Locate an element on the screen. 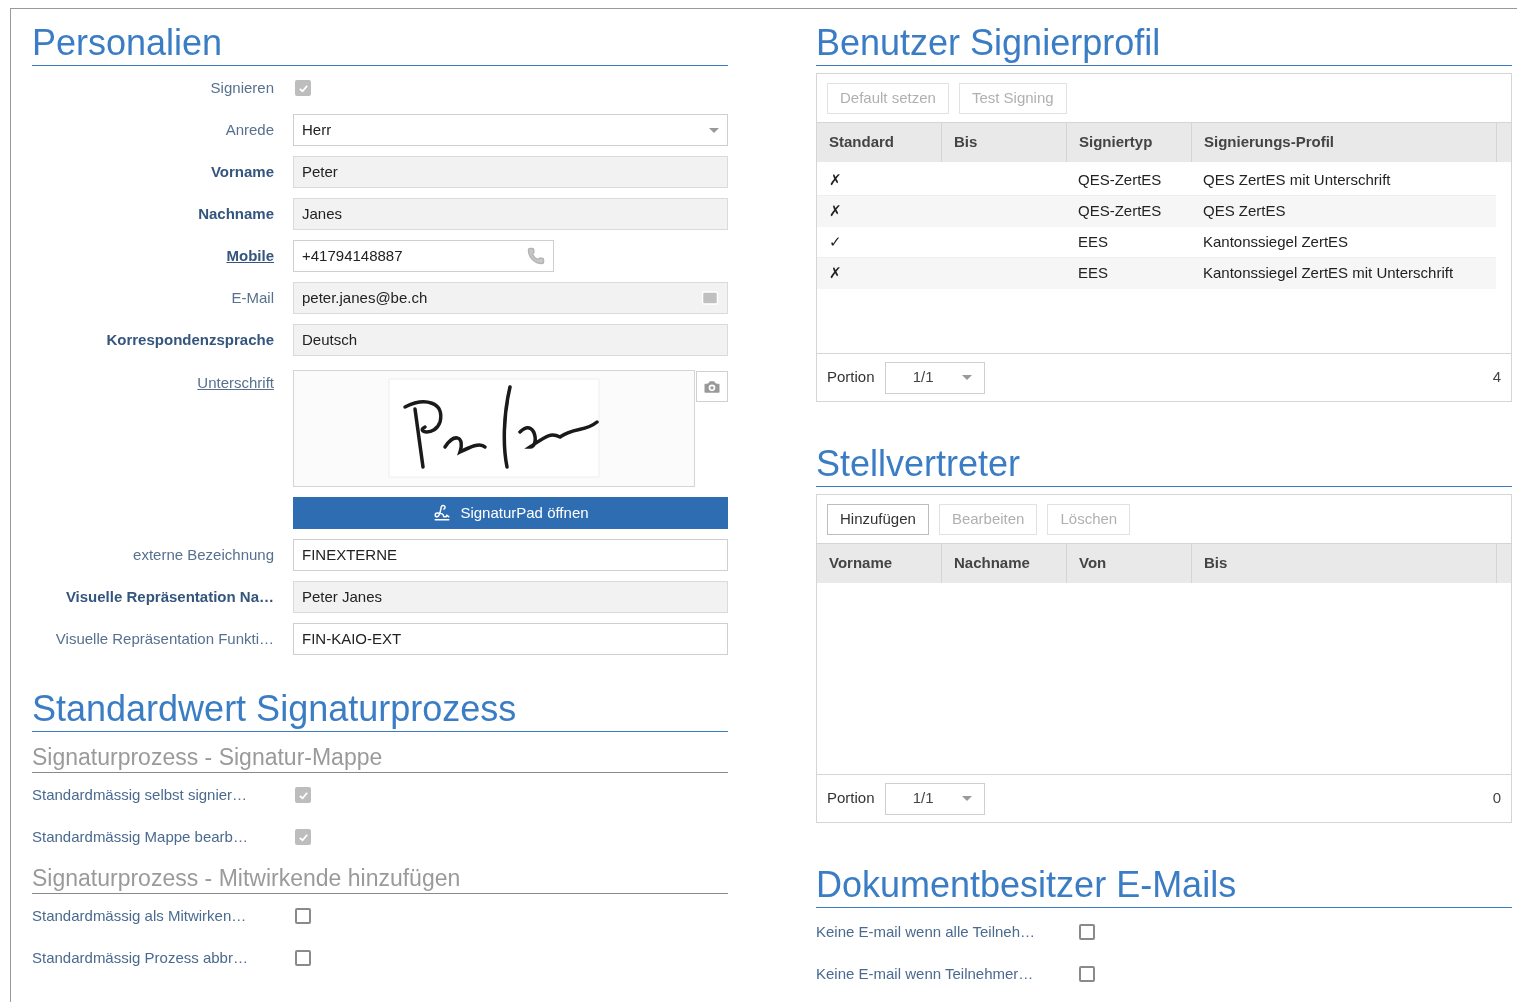  table-cell-text: Kantonssiegel ZertES is located at coordinates (1276, 241).